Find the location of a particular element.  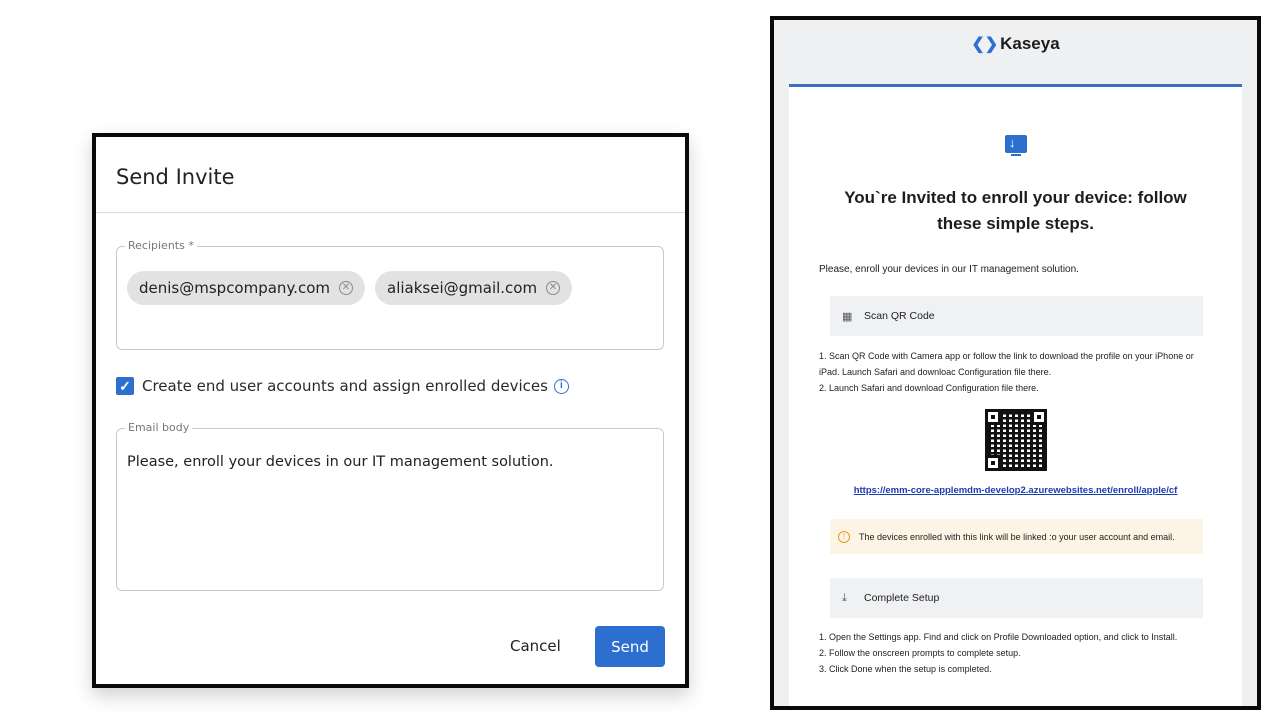

brand-name: Kaseya is located at coordinates (1030, 43).